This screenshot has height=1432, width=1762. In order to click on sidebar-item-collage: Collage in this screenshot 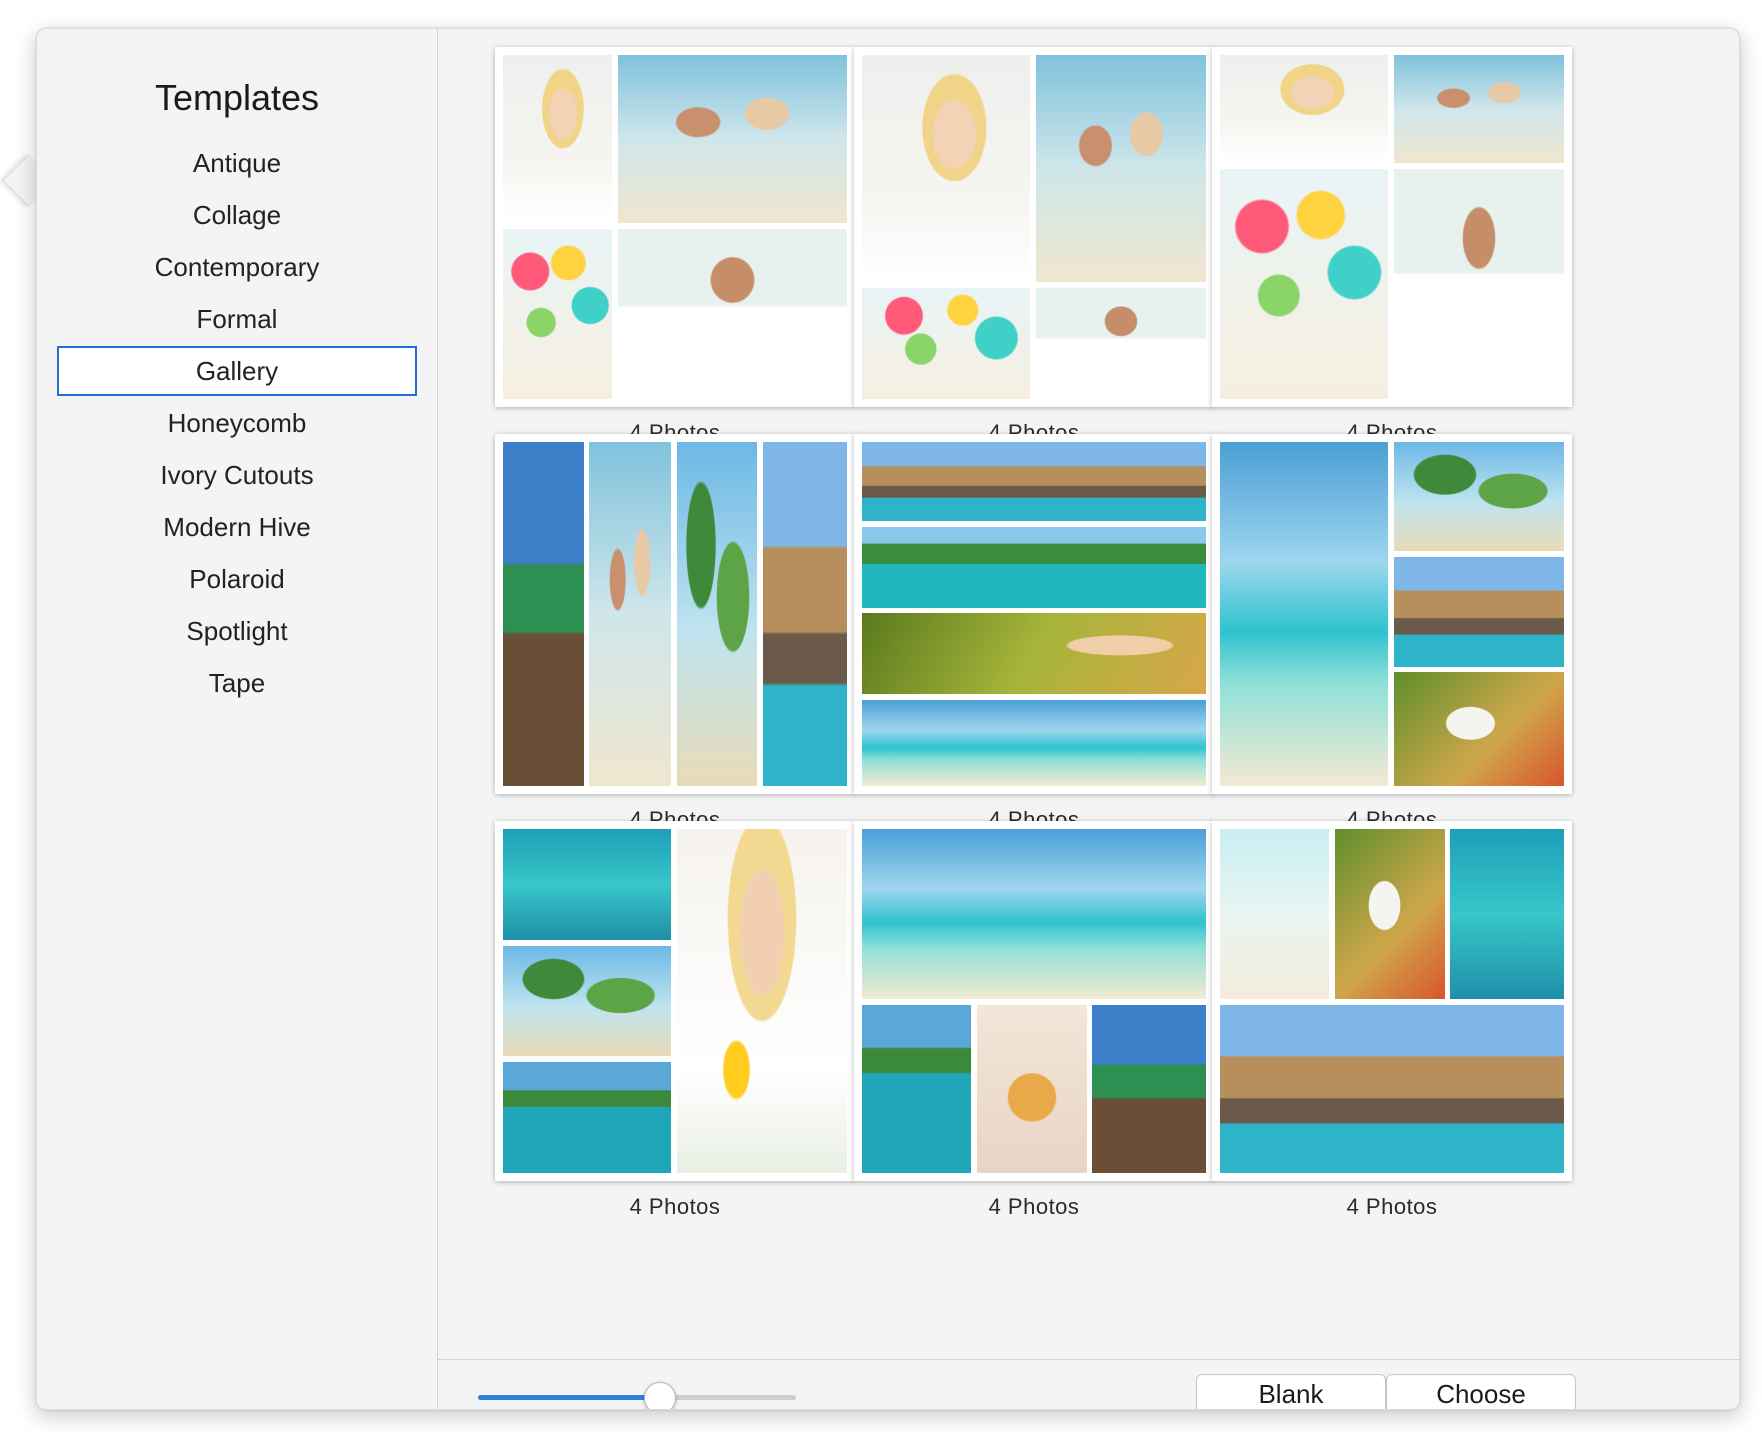, I will do `click(237, 215)`.